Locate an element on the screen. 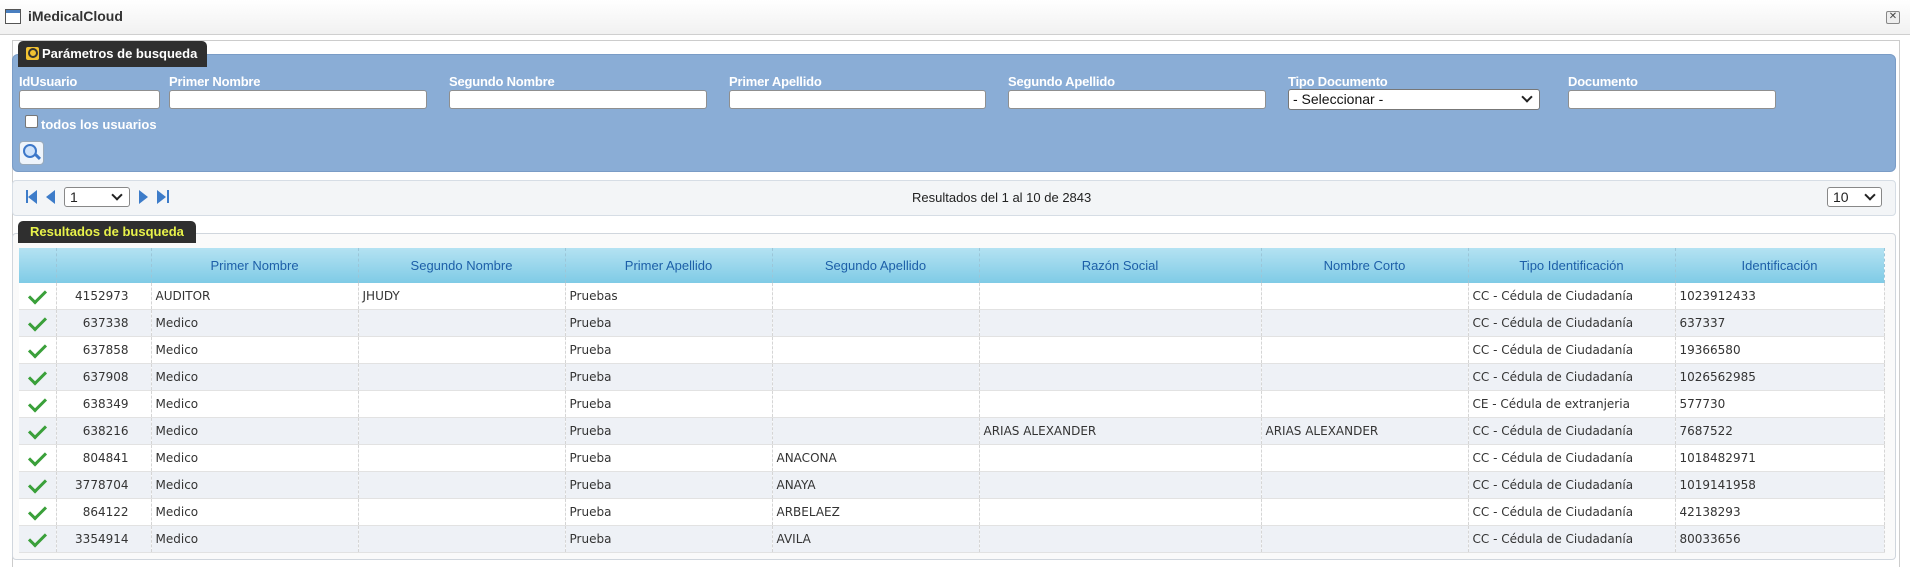  cell-id: 864122 is located at coordinates (104, 512).